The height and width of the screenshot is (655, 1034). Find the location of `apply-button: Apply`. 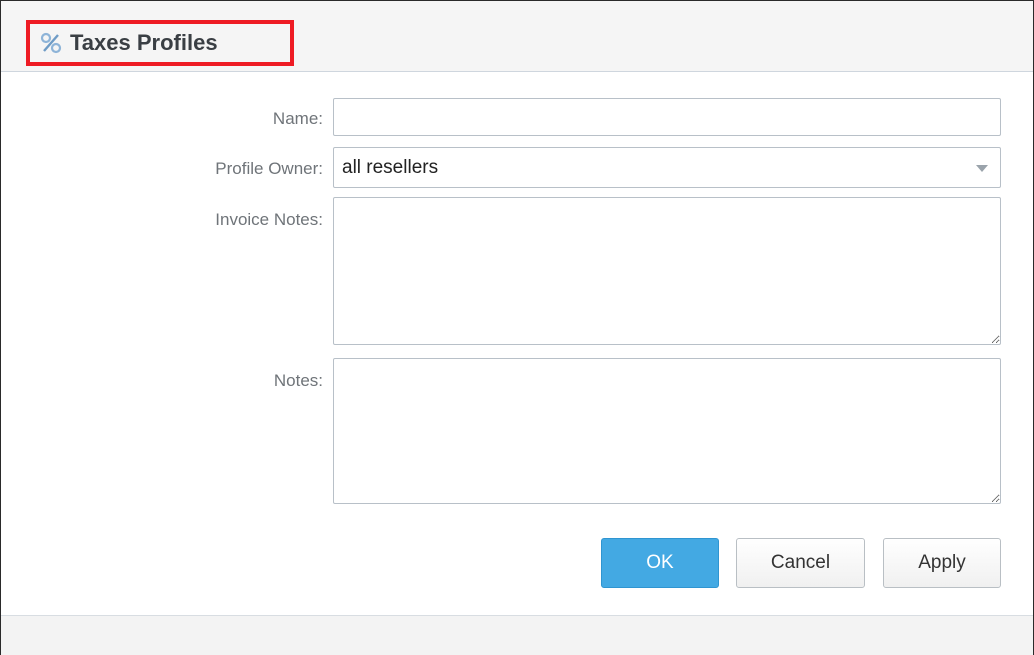

apply-button: Apply is located at coordinates (942, 563).